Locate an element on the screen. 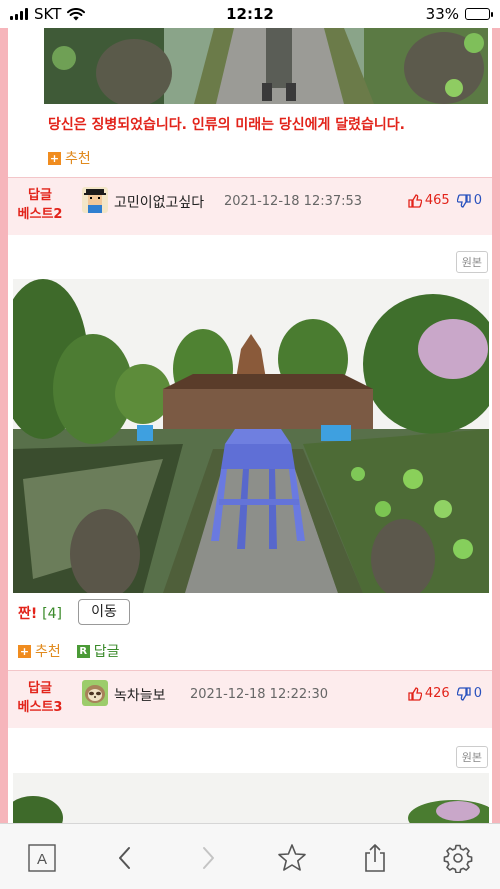  best-badge: 답글 베스트2 is located at coordinates (40, 205).